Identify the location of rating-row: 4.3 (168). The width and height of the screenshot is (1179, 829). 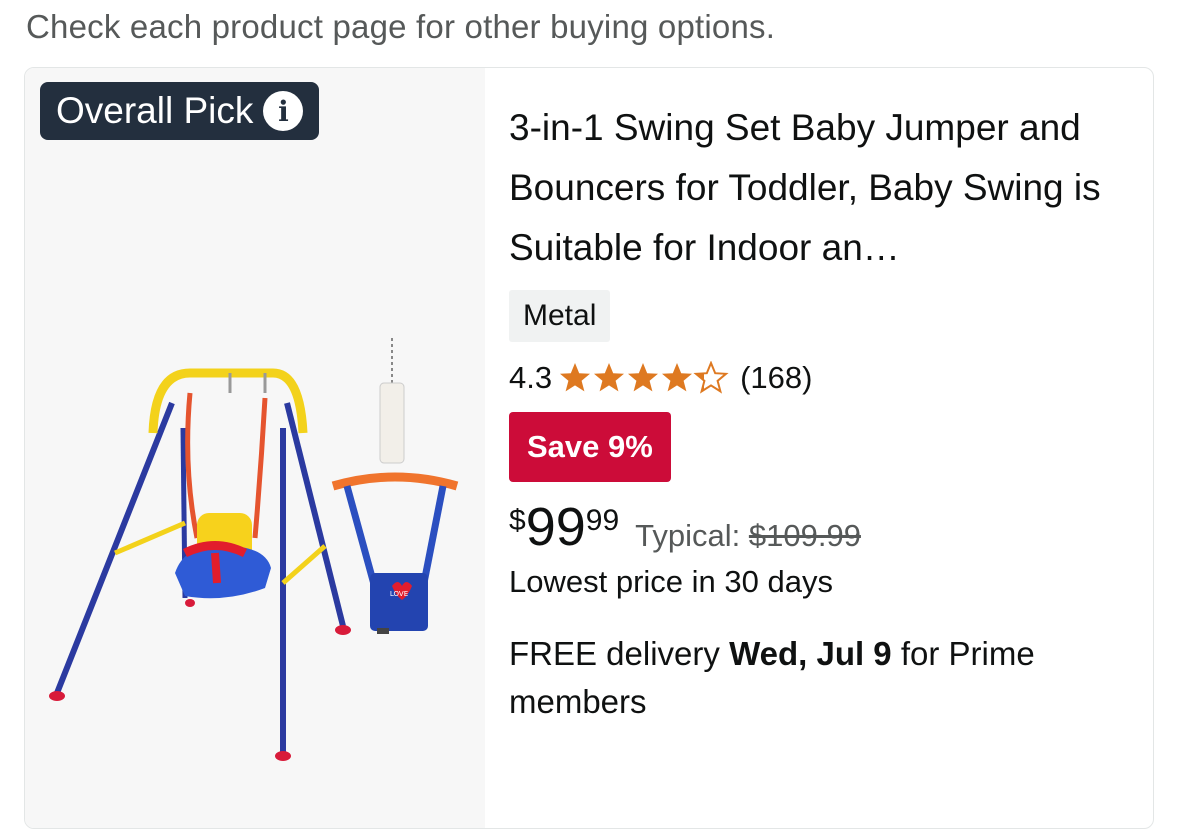
(826, 378).